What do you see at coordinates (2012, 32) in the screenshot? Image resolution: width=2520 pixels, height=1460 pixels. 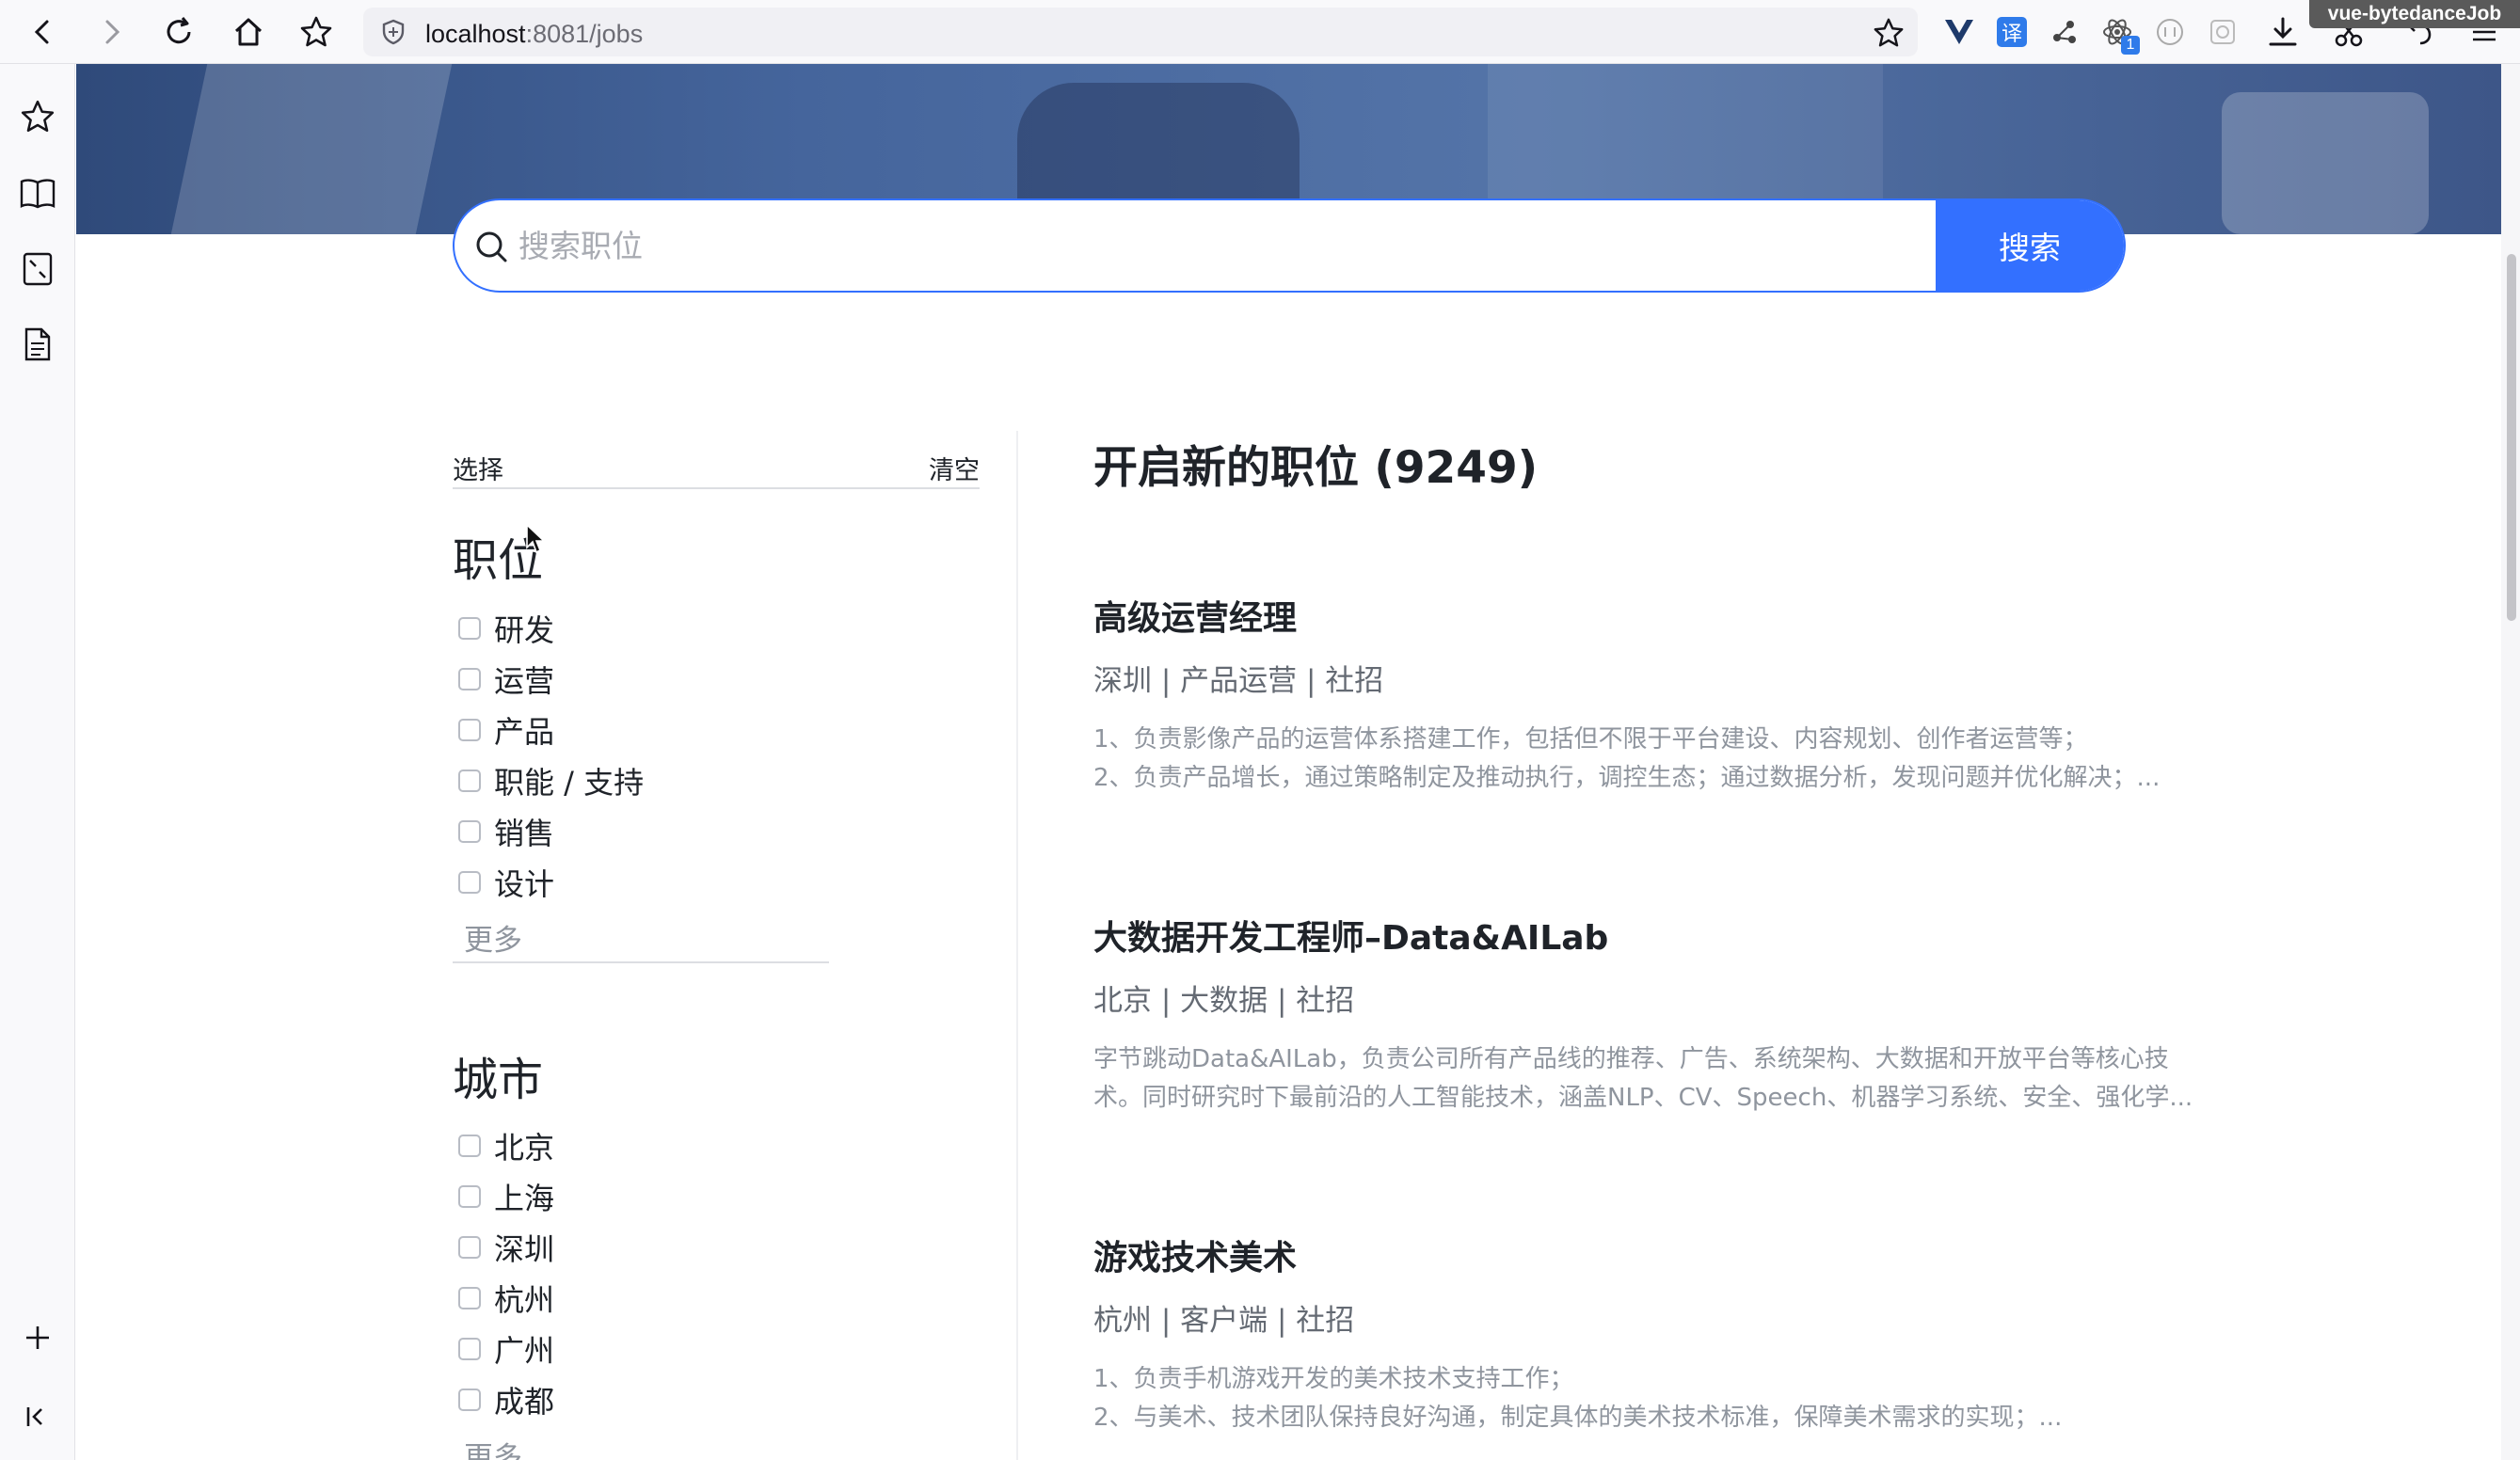 I see `translate-icon: 译` at bounding box center [2012, 32].